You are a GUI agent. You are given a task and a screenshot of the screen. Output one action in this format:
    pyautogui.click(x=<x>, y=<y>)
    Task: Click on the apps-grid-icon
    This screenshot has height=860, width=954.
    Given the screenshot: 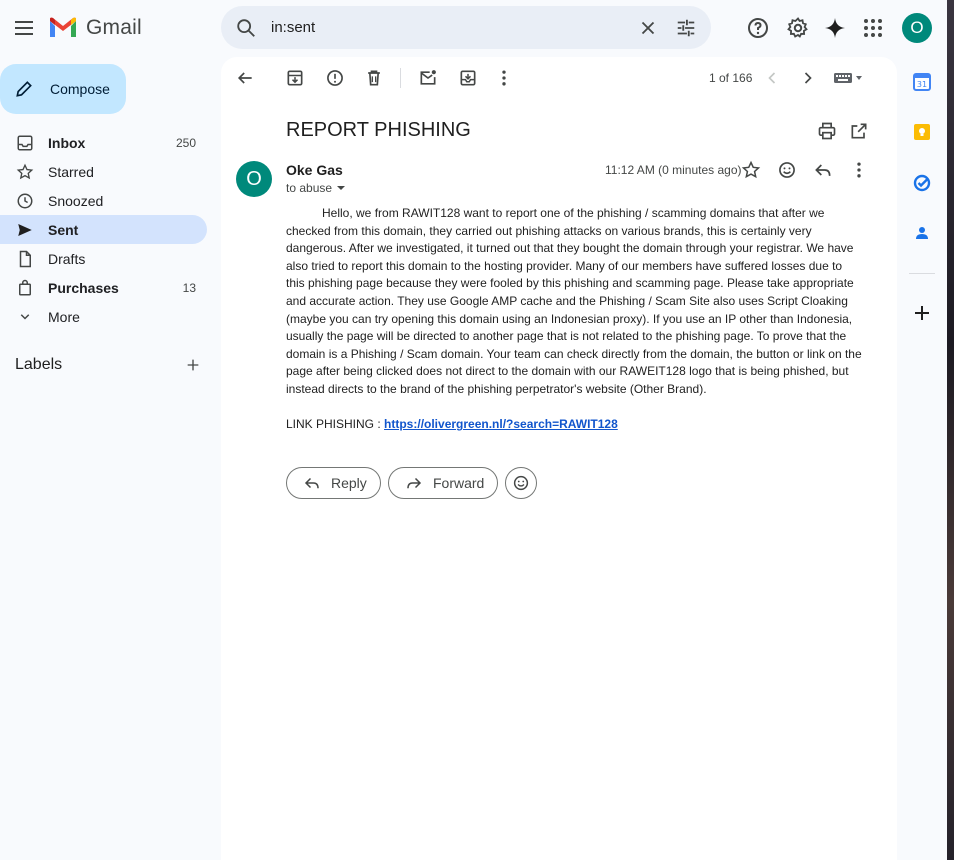 What is the action you would take?
    pyautogui.click(x=873, y=28)
    